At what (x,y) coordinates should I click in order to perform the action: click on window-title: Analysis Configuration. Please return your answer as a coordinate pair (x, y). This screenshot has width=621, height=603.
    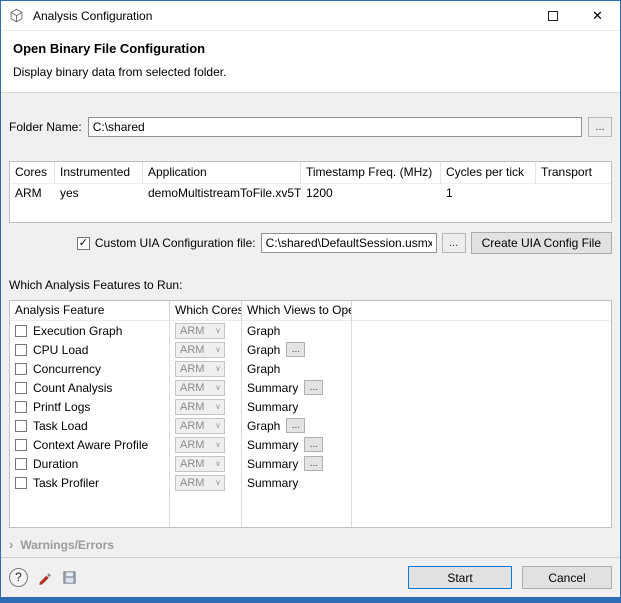
    Looking at the image, I should click on (93, 15).